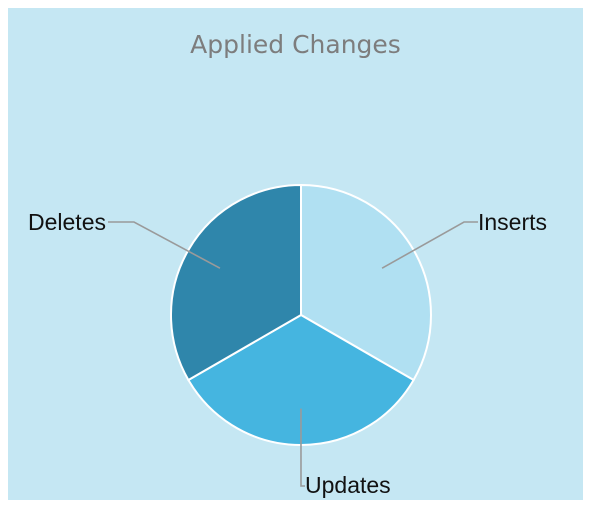 The width and height of the screenshot is (589, 508). Describe the element at coordinates (348, 485) in the screenshot. I see `slice-label-updates: Updates` at that location.